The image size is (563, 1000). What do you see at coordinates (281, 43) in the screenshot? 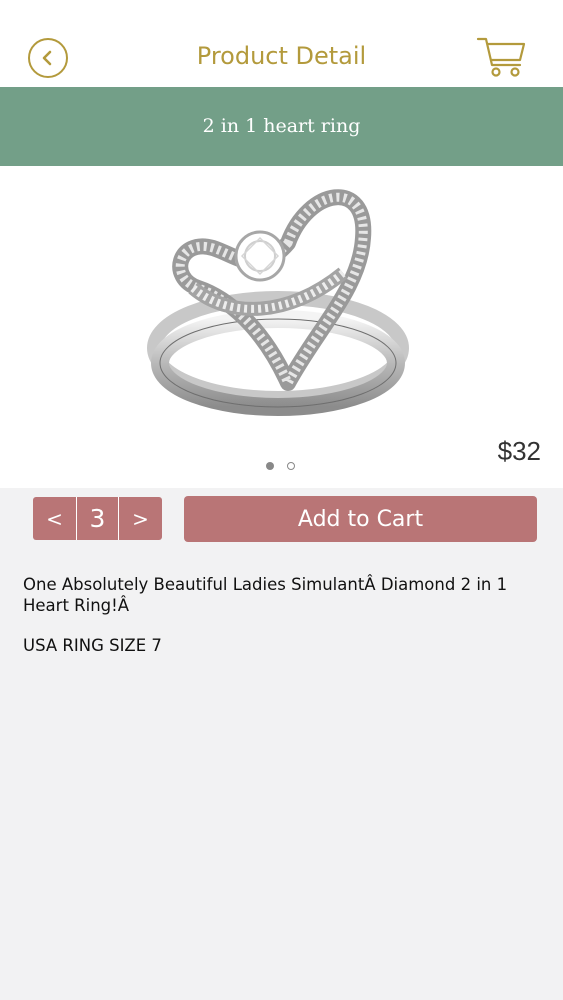
I see `app-header: Product Detail` at bounding box center [281, 43].